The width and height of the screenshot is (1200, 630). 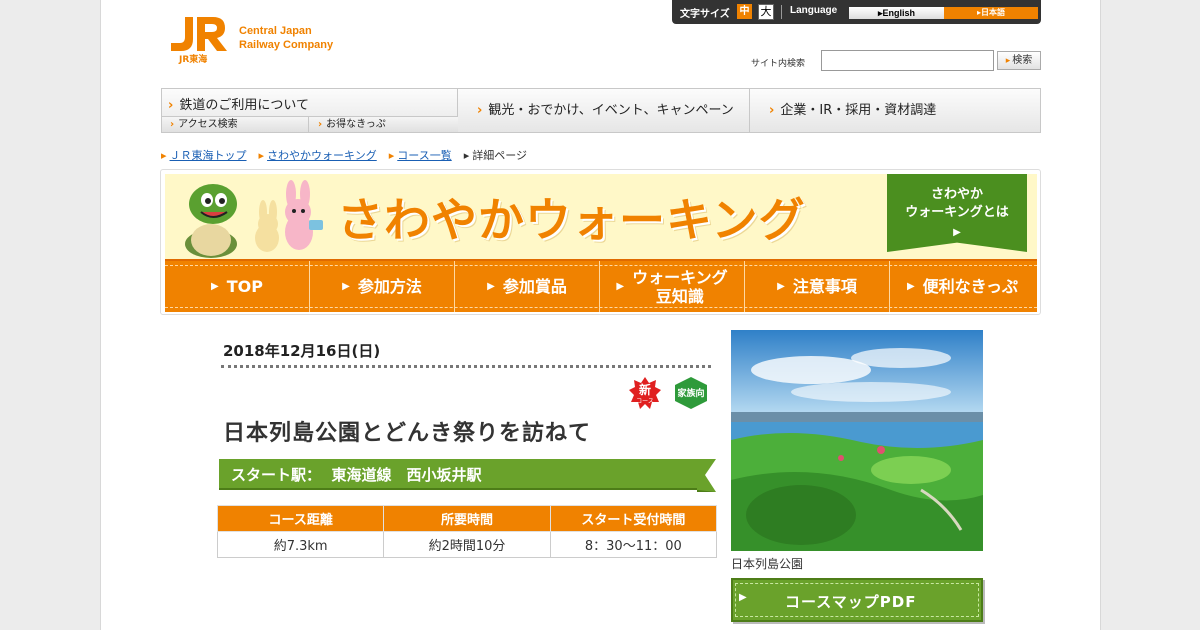 What do you see at coordinates (300, 544) in the screenshot?
I see `distance-value: 約7.3km` at bounding box center [300, 544].